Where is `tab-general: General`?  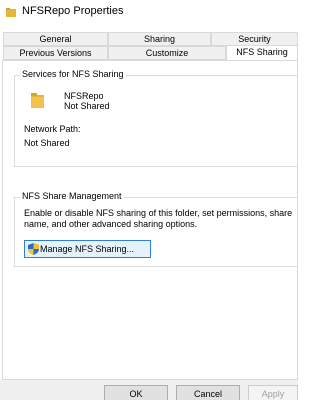 tab-general: General is located at coordinates (55, 39).